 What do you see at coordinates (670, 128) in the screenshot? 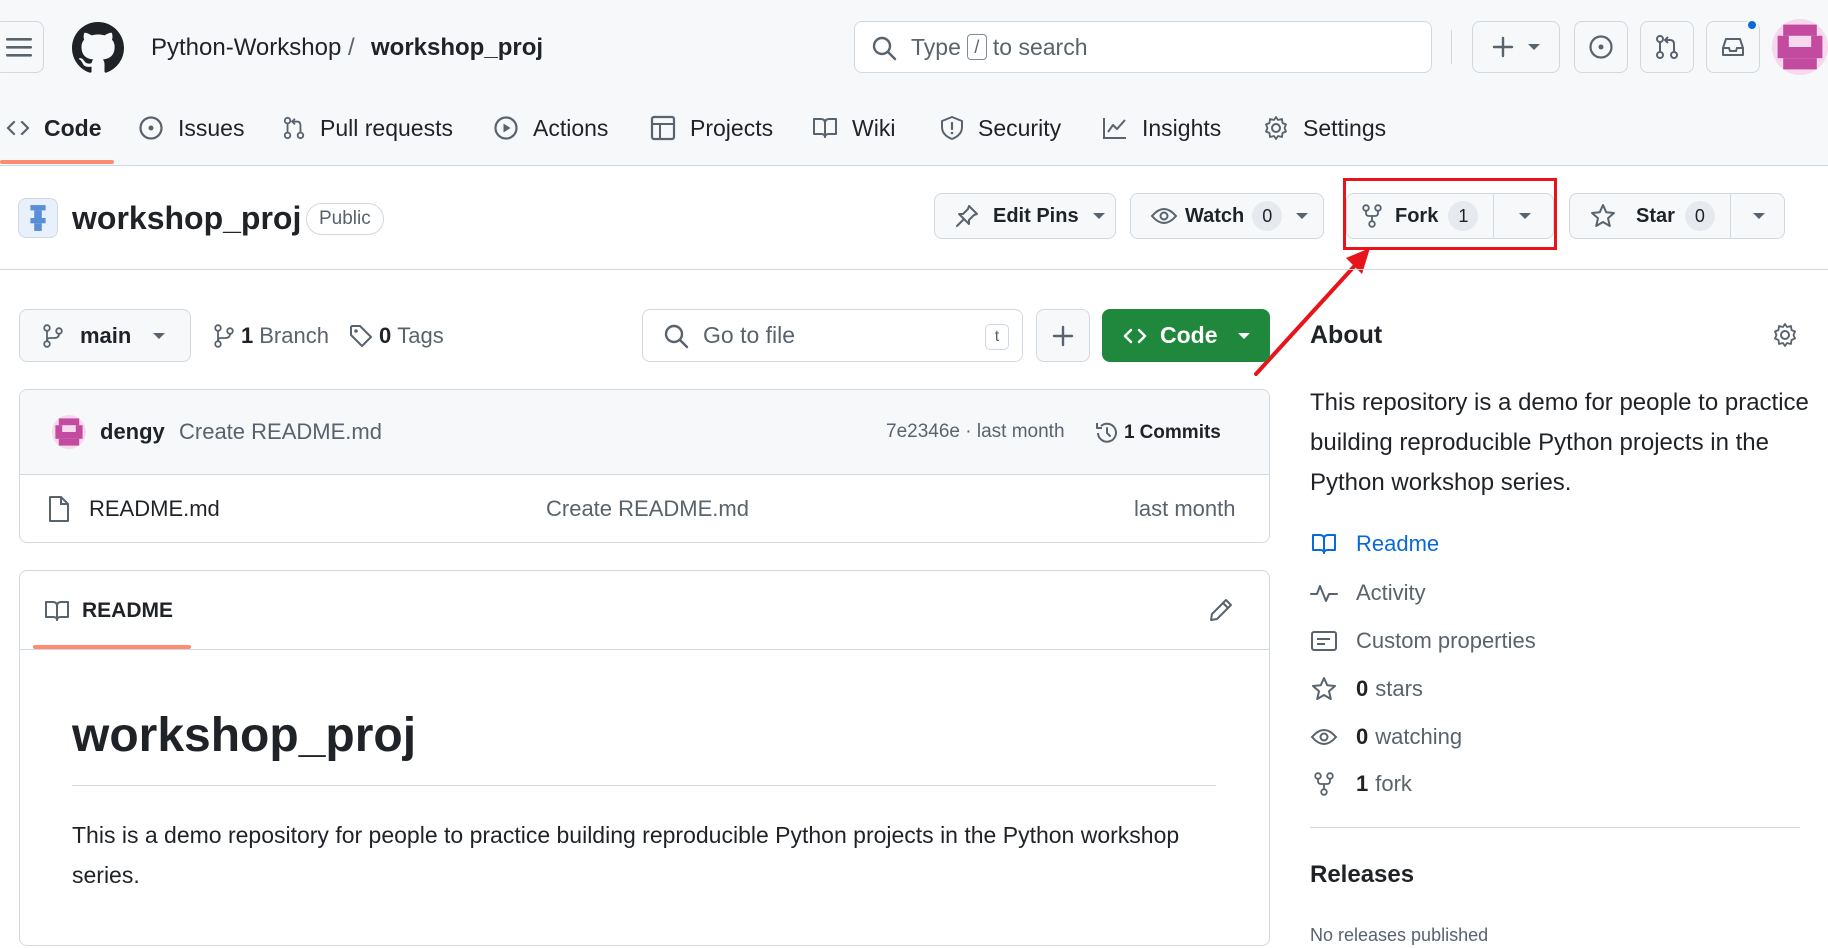
I see `table-icon` at bounding box center [670, 128].